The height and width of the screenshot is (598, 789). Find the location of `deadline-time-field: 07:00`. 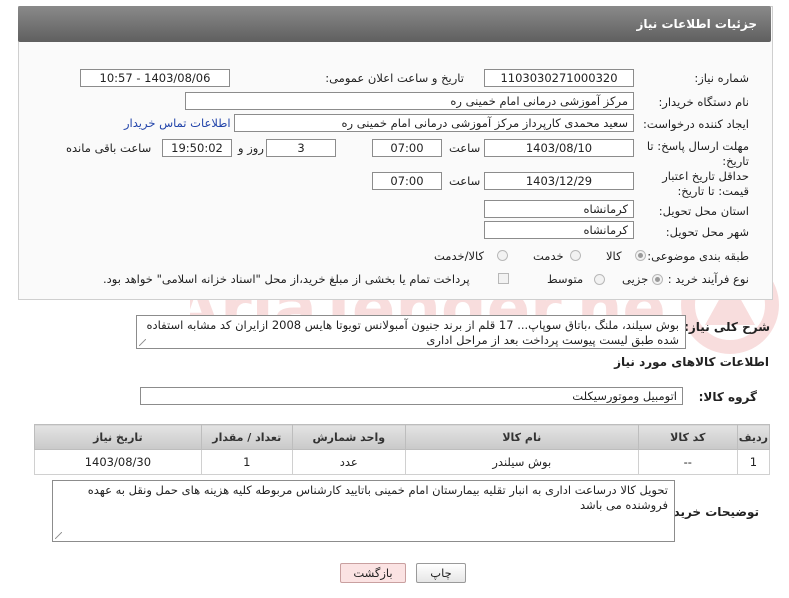

deadline-time-field: 07:00 is located at coordinates (407, 148).